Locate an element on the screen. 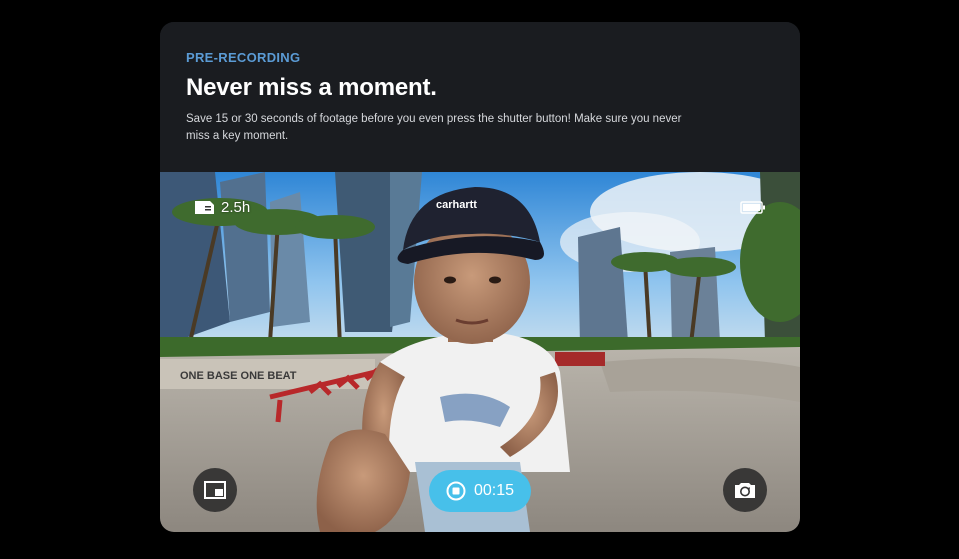 Image resolution: width=959 pixels, height=559 pixels. picture-in-picture-icon is located at coordinates (215, 490).